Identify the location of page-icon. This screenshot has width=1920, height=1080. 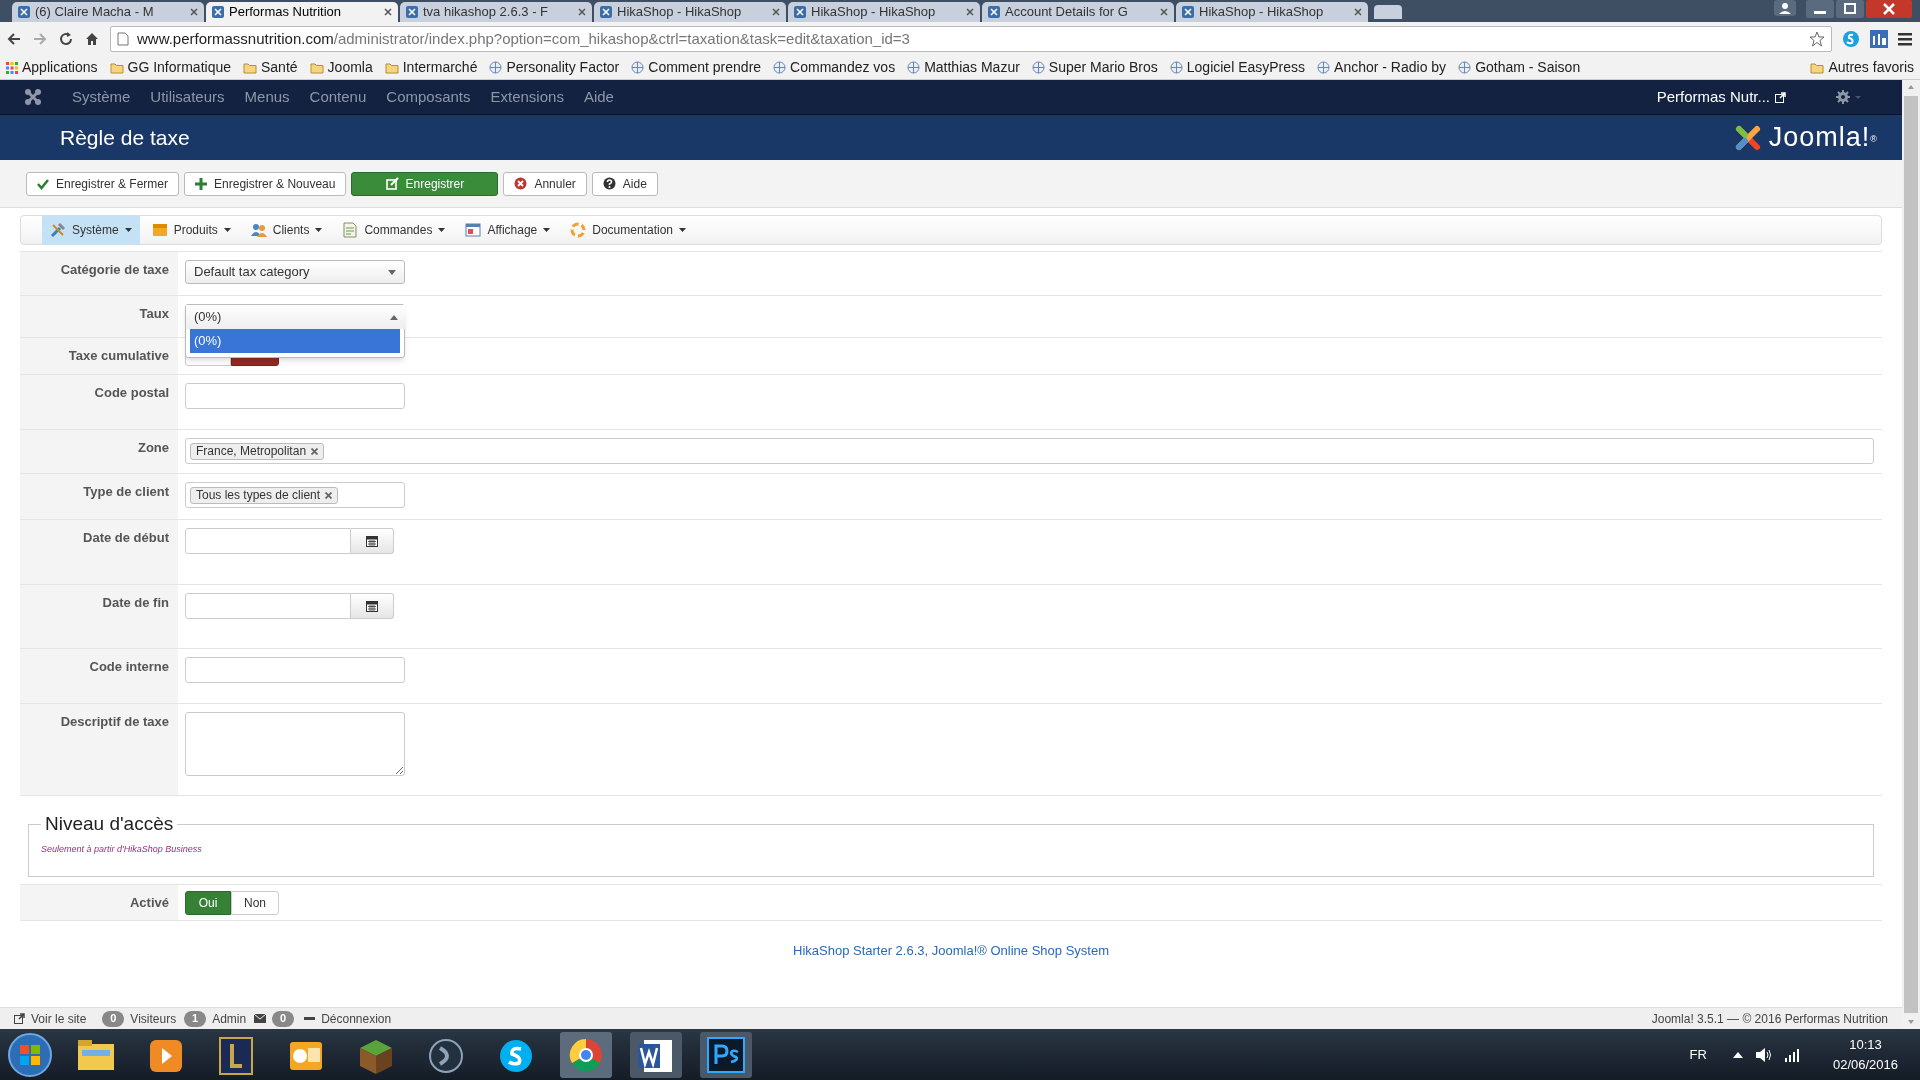
(123, 39).